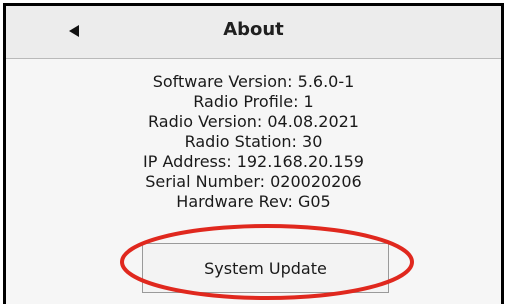  I want to click on ip-address-text: IP Address: 192.168.20.159, so click(253, 161).